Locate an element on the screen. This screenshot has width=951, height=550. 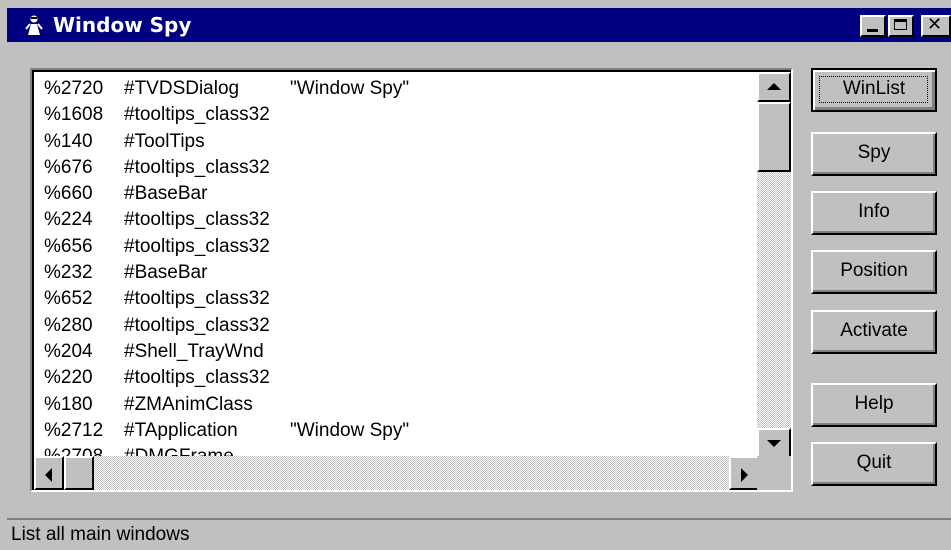
list-item: %224 #tooltips_class32 is located at coordinates (400, 220).